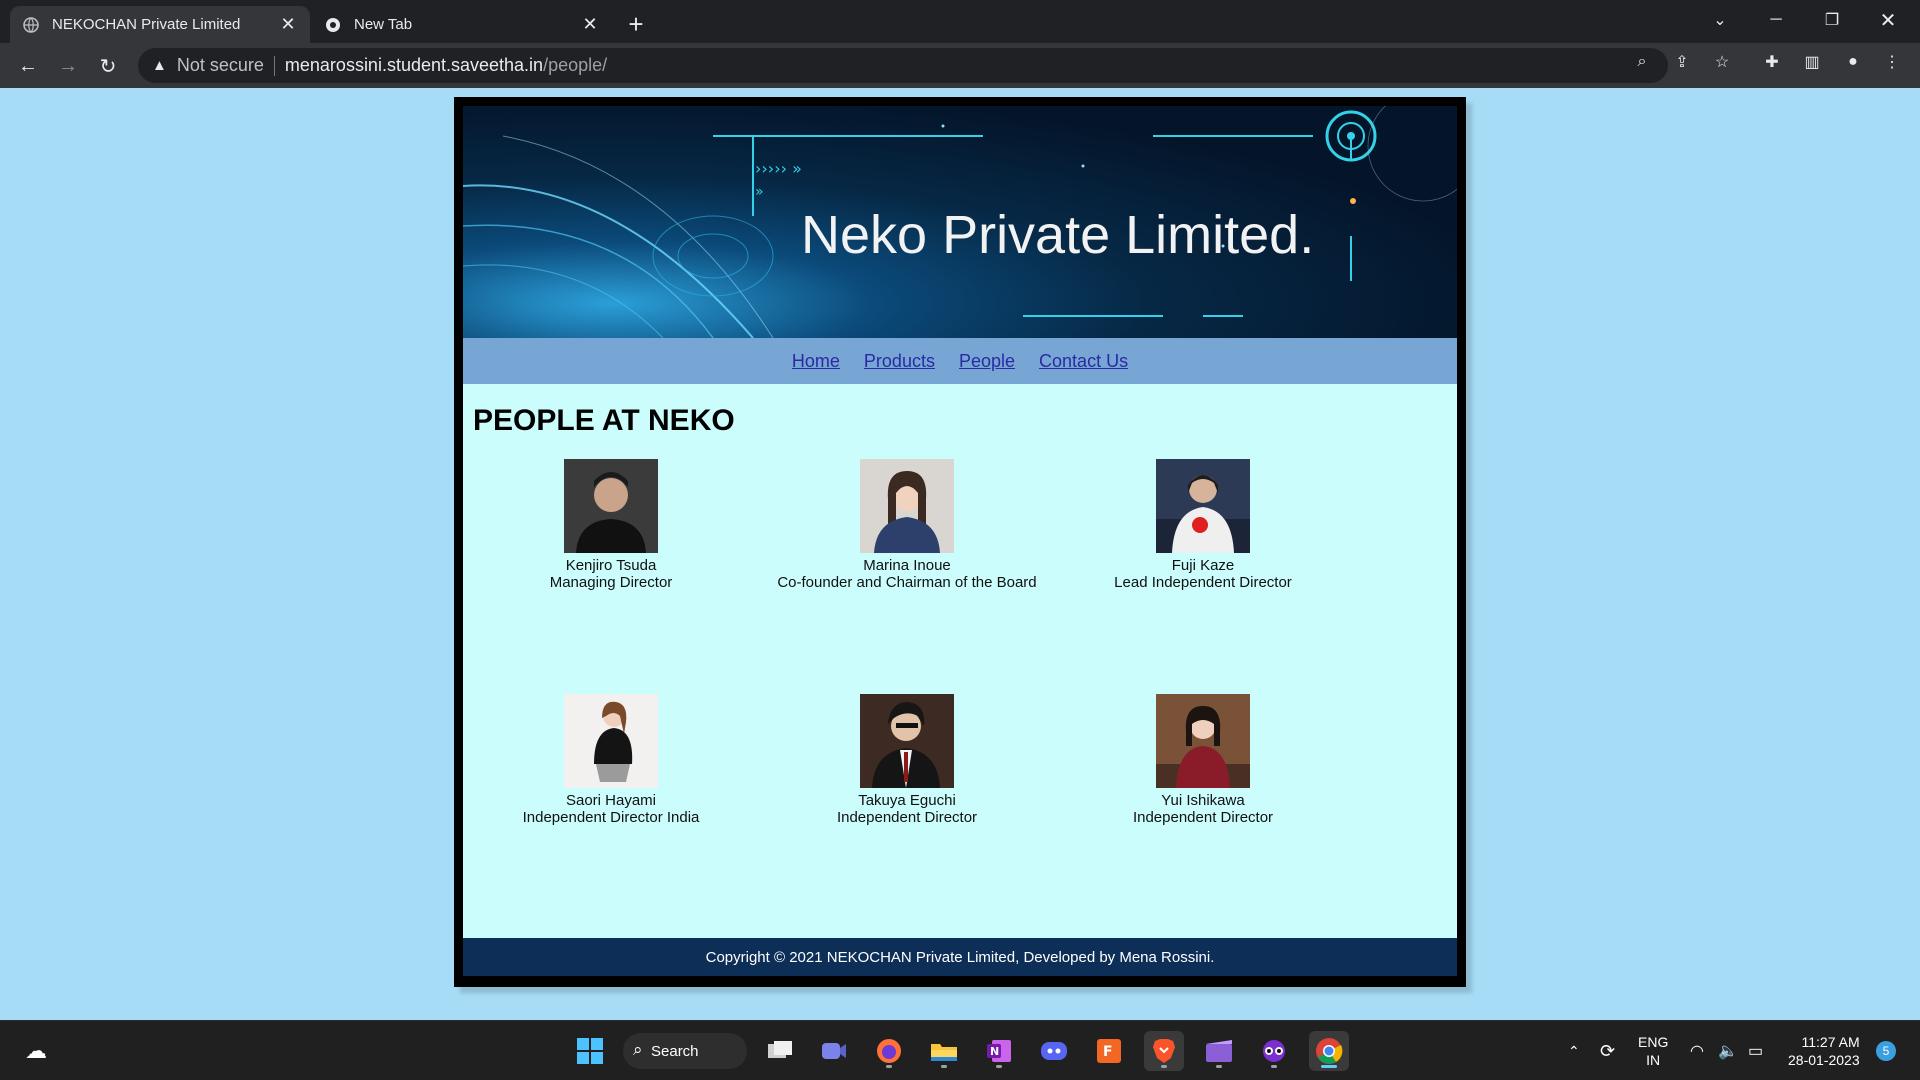  What do you see at coordinates (1728, 1050) in the screenshot?
I see `volume-icon: 🔈` at bounding box center [1728, 1050].